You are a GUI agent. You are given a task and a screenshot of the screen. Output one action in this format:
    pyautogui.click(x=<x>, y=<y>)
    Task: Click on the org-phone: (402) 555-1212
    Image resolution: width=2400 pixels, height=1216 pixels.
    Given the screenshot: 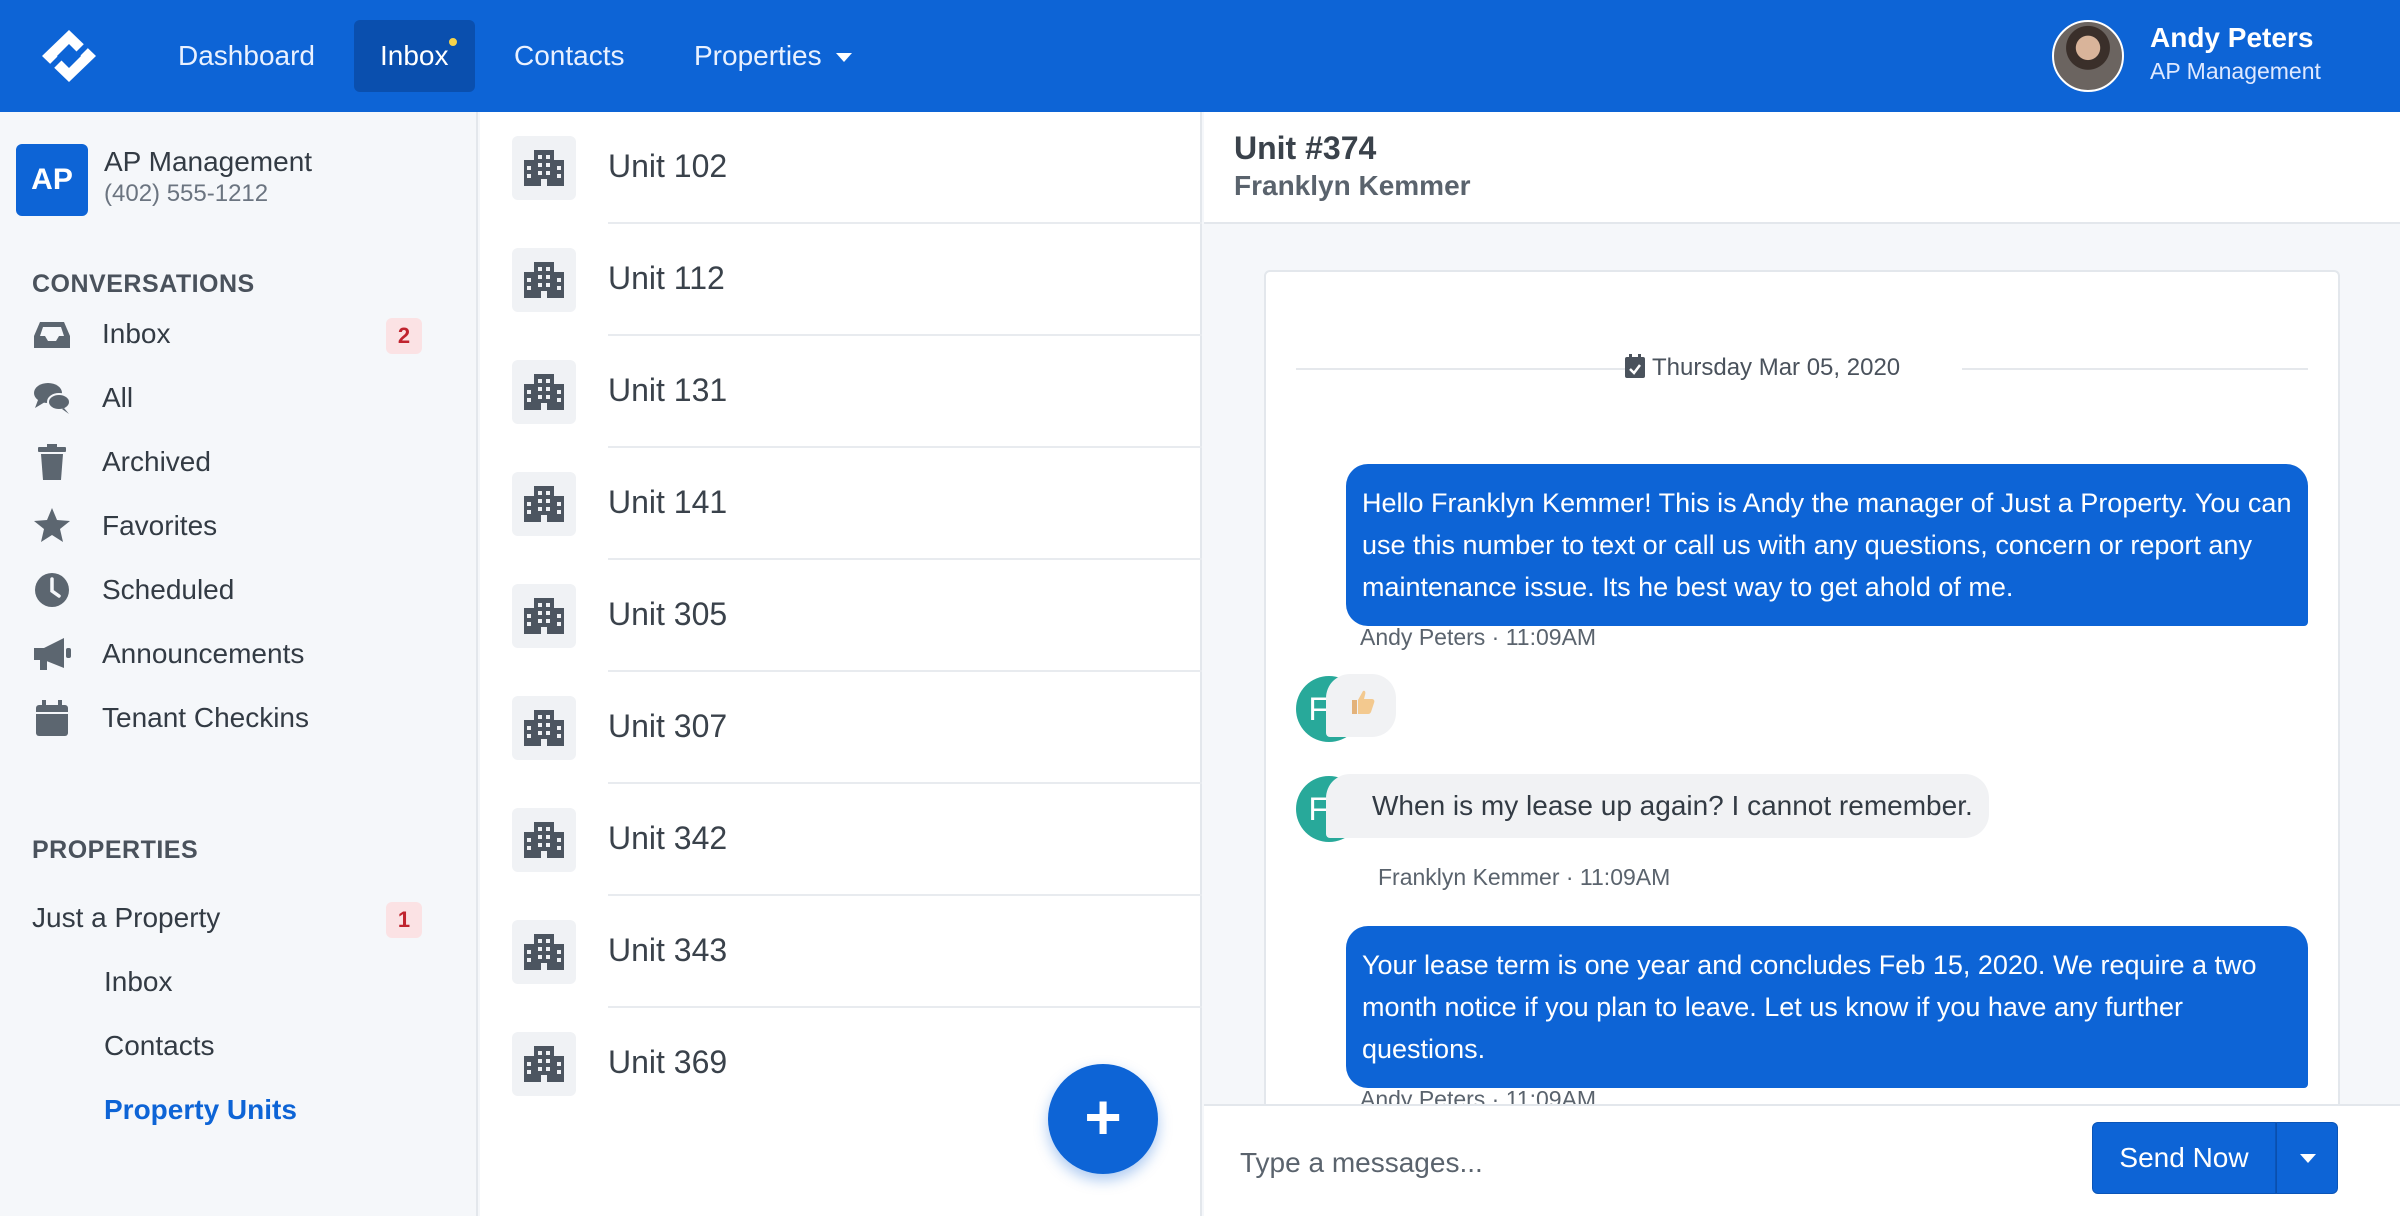 What is the action you would take?
    pyautogui.click(x=186, y=193)
    